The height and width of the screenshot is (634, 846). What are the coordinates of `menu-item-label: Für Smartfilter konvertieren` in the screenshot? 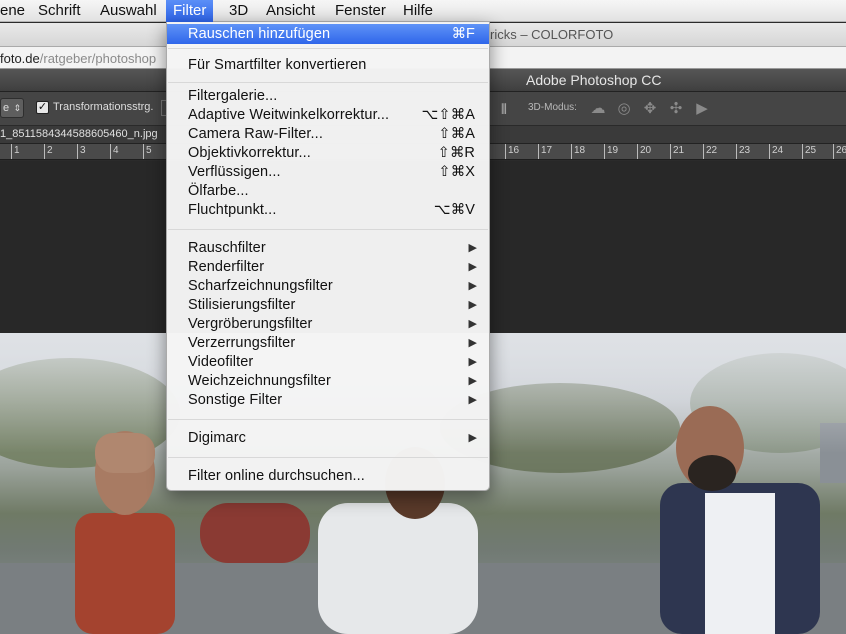 It's located at (277, 65).